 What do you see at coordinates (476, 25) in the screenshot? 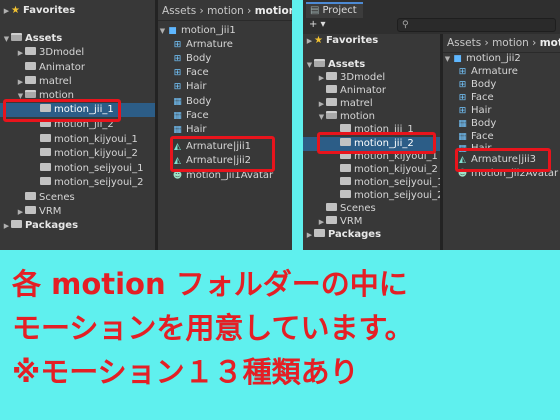
I see `search-input: ⚲` at bounding box center [476, 25].